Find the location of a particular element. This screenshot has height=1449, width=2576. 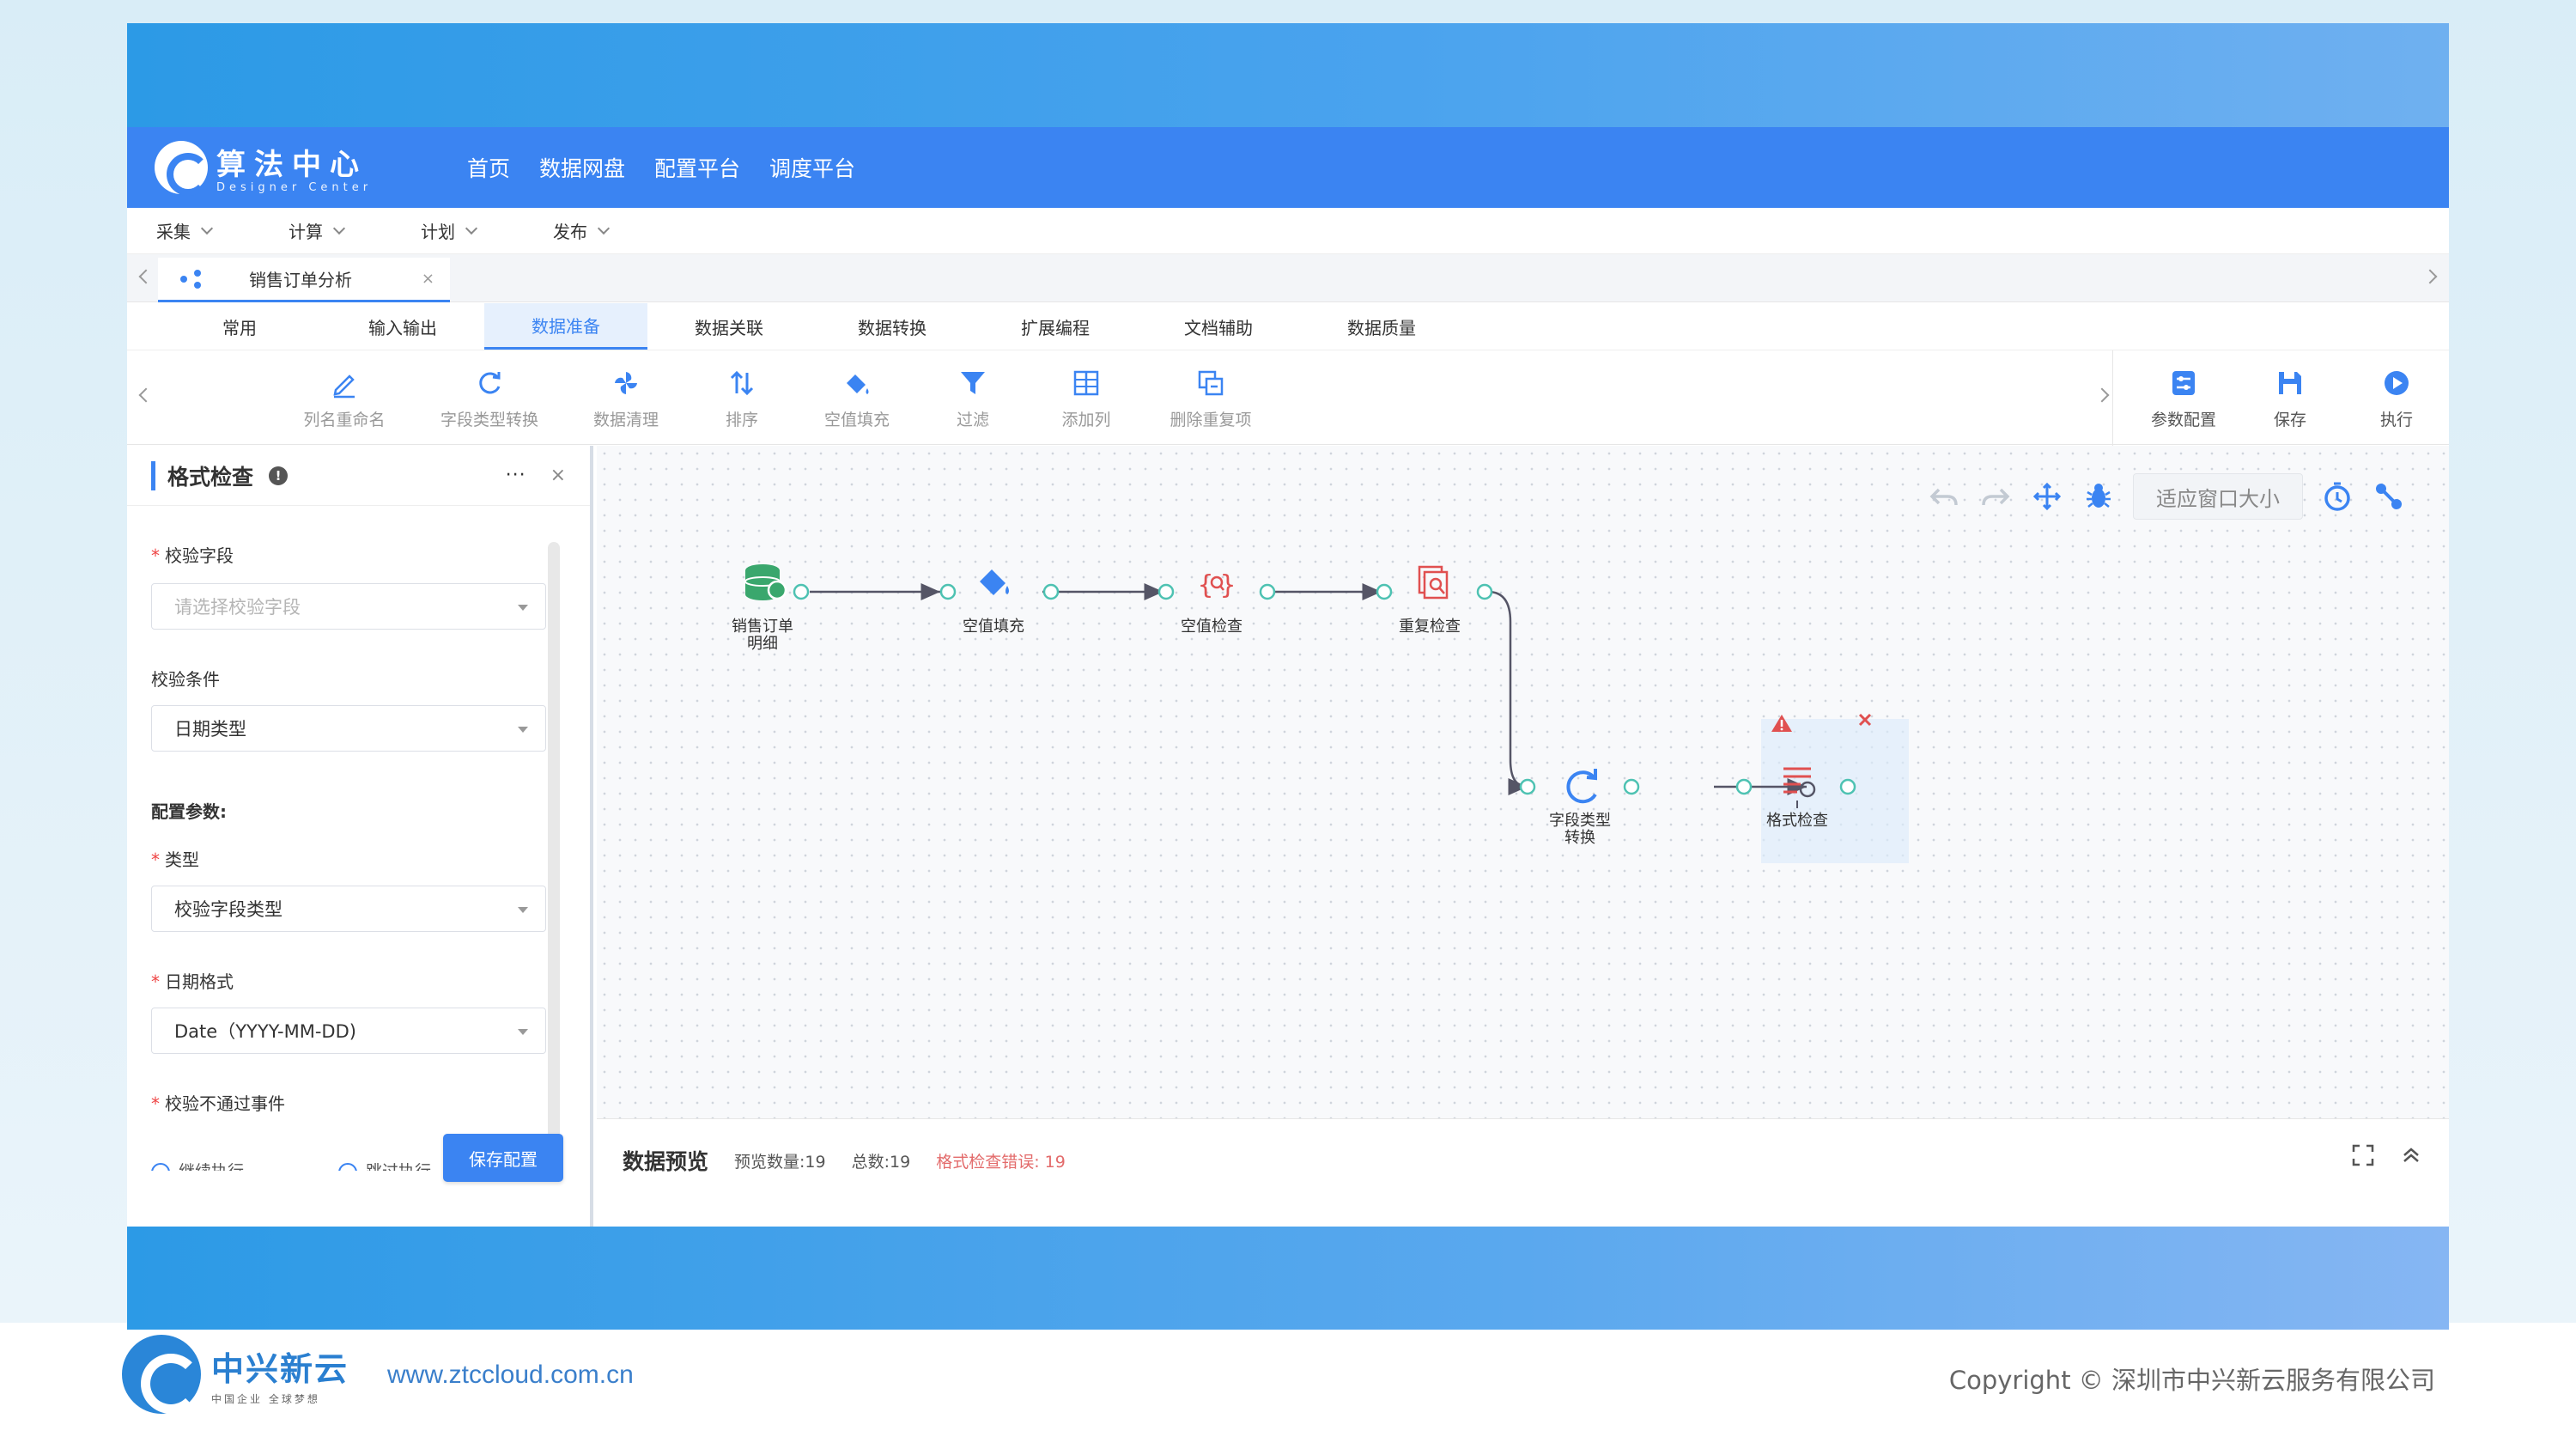

link-icon is located at coordinates (2389, 497).